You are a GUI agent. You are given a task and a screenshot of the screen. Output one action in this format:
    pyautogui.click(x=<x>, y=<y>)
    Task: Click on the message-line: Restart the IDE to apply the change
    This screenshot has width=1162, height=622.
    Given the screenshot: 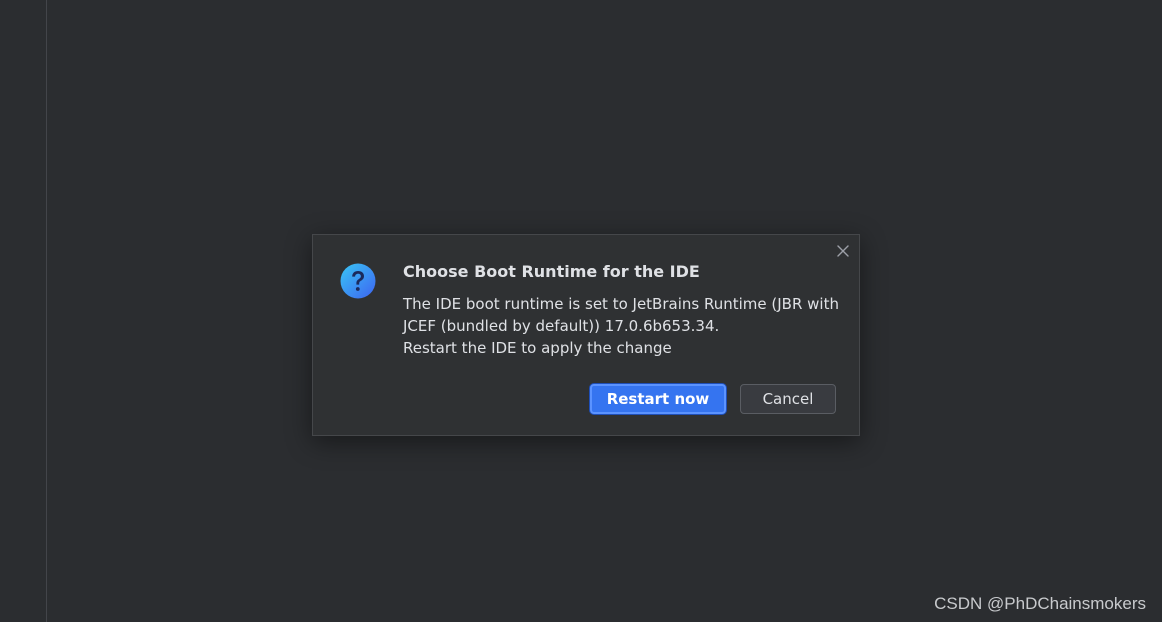 What is the action you would take?
    pyautogui.click(x=537, y=348)
    